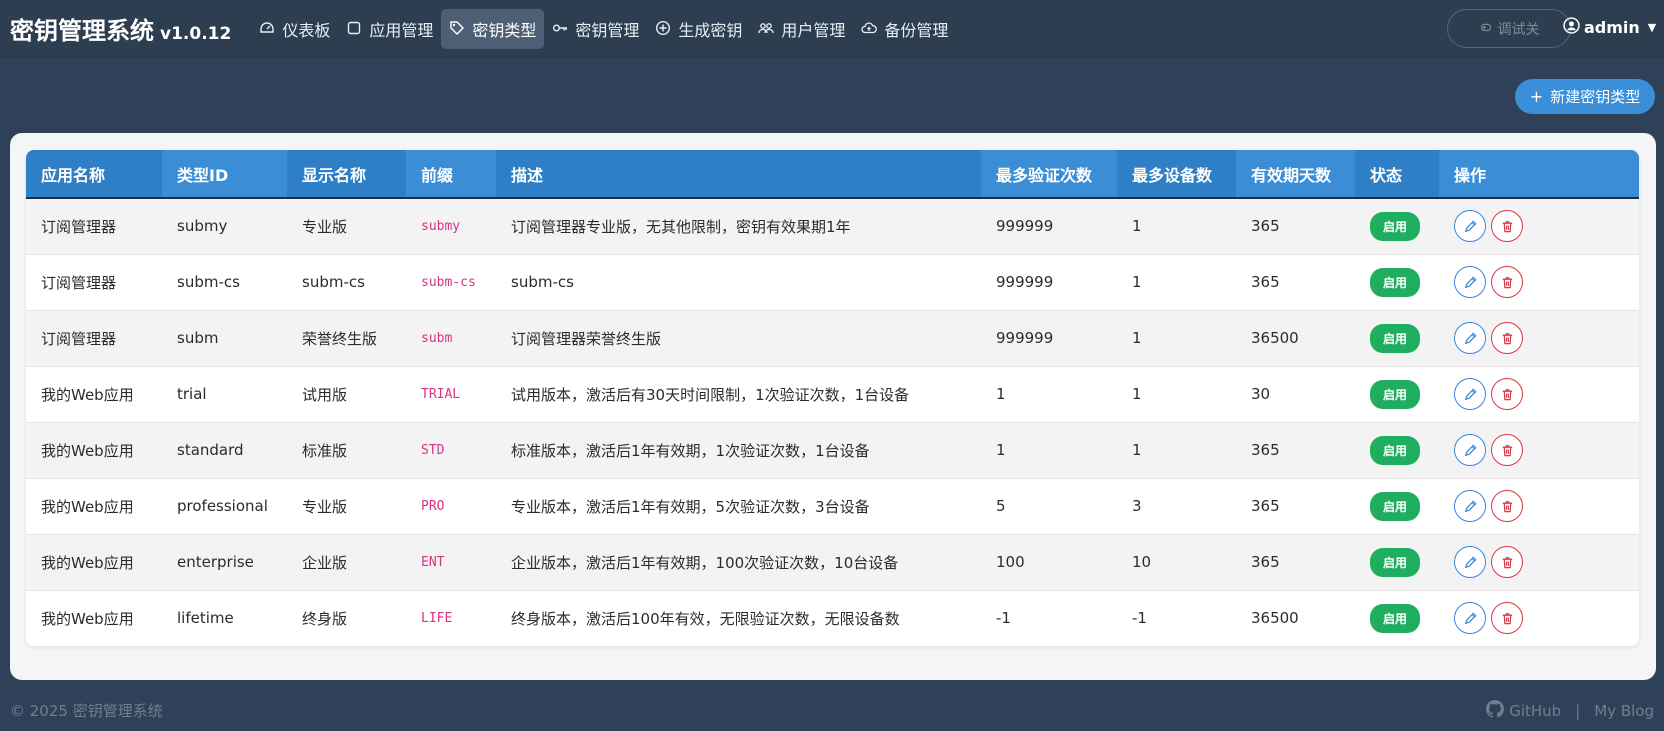  What do you see at coordinates (916, 30) in the screenshot?
I see `nav-label: 备份管理` at bounding box center [916, 30].